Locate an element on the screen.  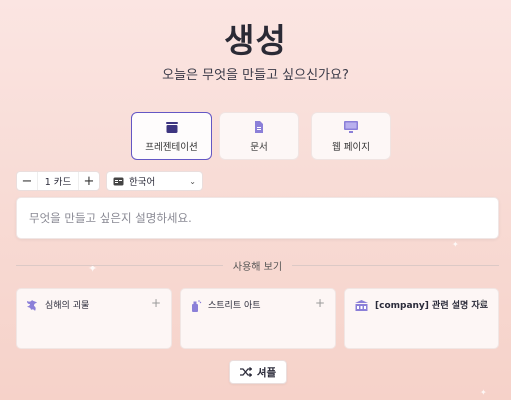
shuffle-icon is located at coordinates (245, 372).